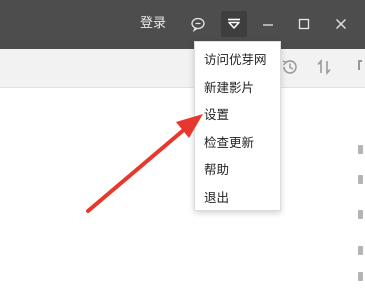 The width and height of the screenshot is (365, 295). Describe the element at coordinates (182, 68) in the screenshot. I see `toolbar` at that location.